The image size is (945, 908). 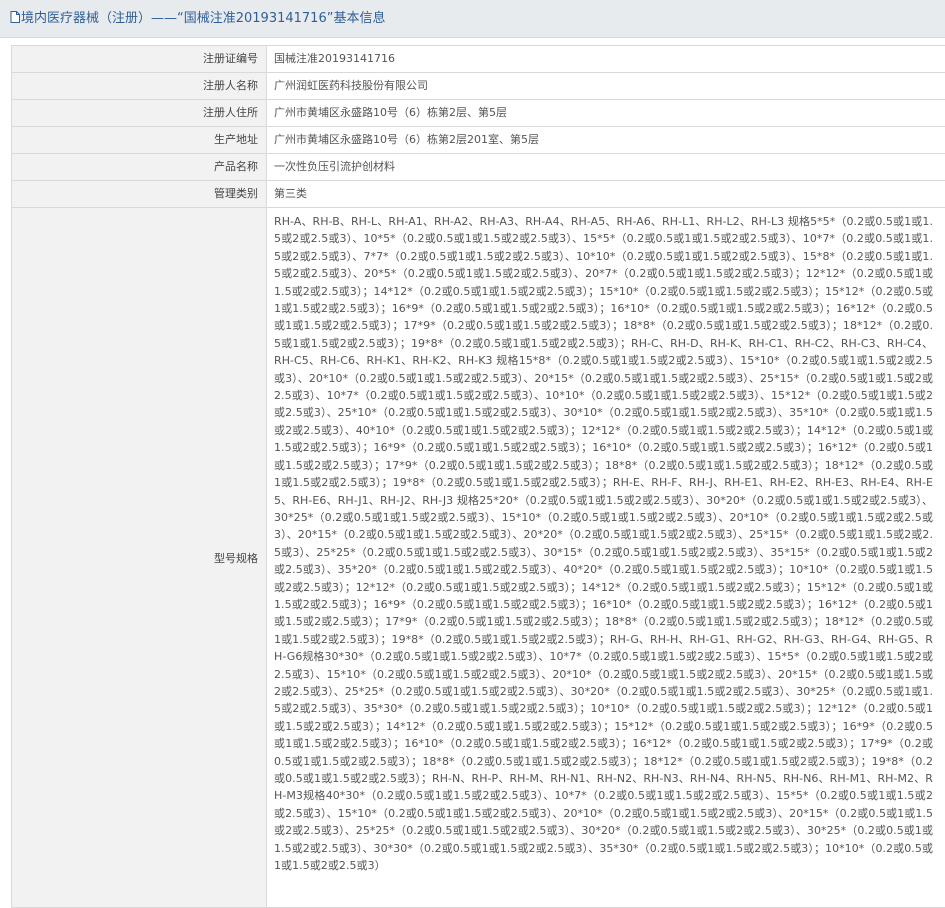 I want to click on table-row: 生产地址 广州市黄埔区永盛路10号（6）栋第2层201室、第5层, so click(x=478, y=140).